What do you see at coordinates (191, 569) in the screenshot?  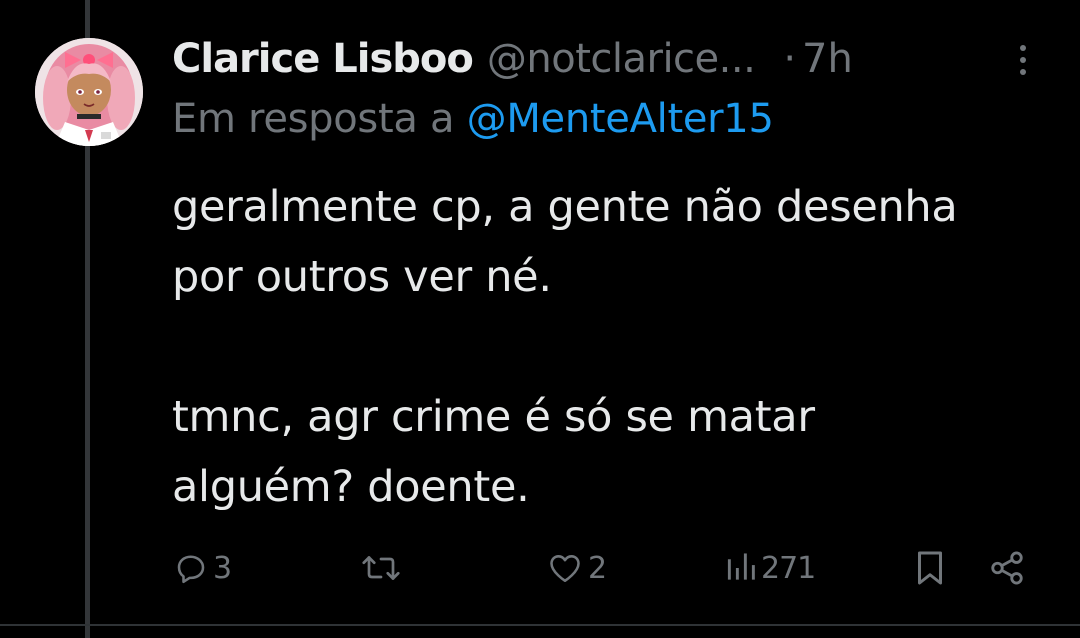 I see `speech-bubble-icon` at bounding box center [191, 569].